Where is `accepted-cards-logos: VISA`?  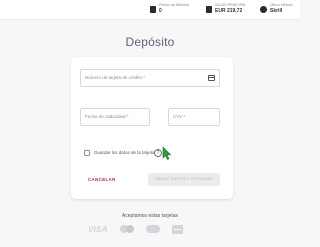
accepted-cards-logos: VISA is located at coordinates (135, 229).